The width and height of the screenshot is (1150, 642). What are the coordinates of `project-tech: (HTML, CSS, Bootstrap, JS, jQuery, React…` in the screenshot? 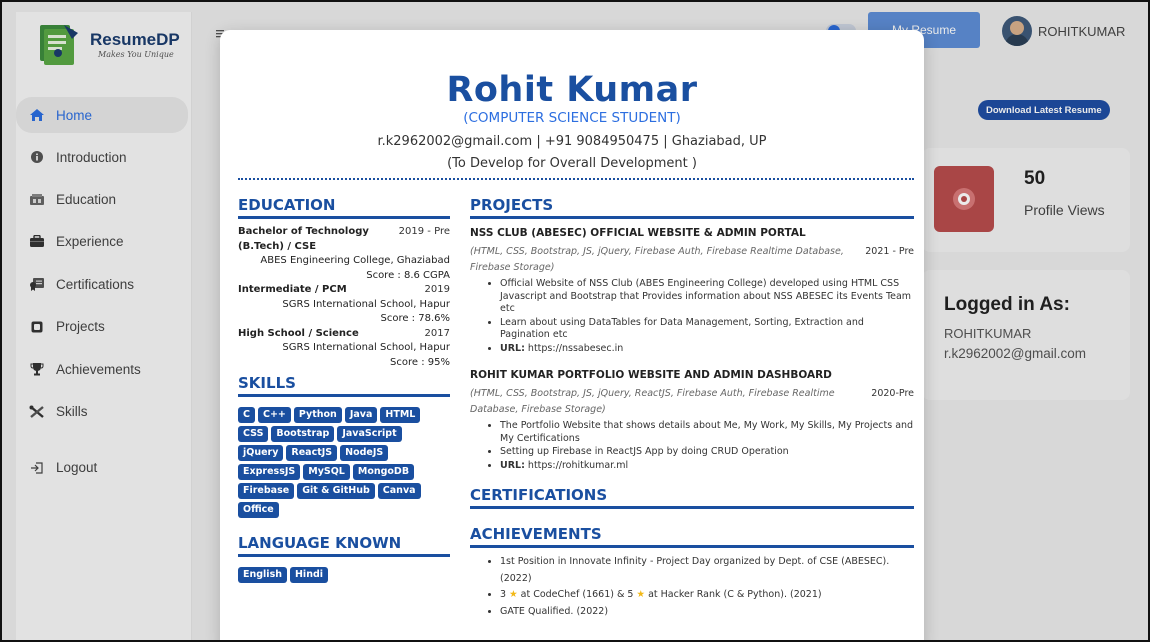 It's located at (652, 401).